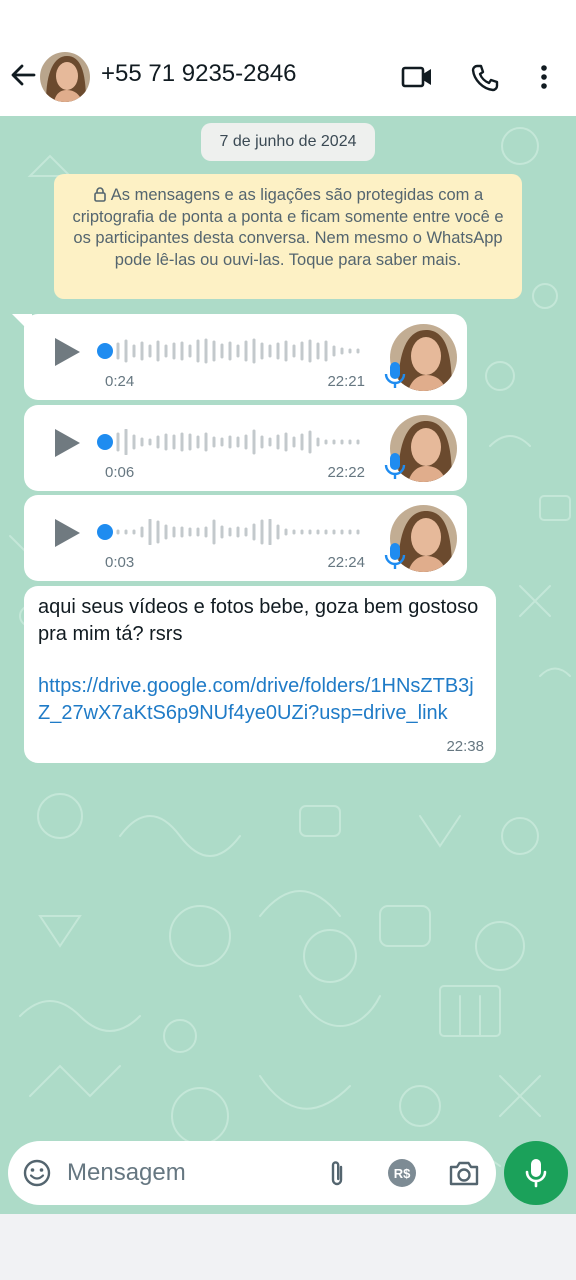 The image size is (576, 1280). What do you see at coordinates (337, 1173) in the screenshot?
I see `paperclip-icon` at bounding box center [337, 1173].